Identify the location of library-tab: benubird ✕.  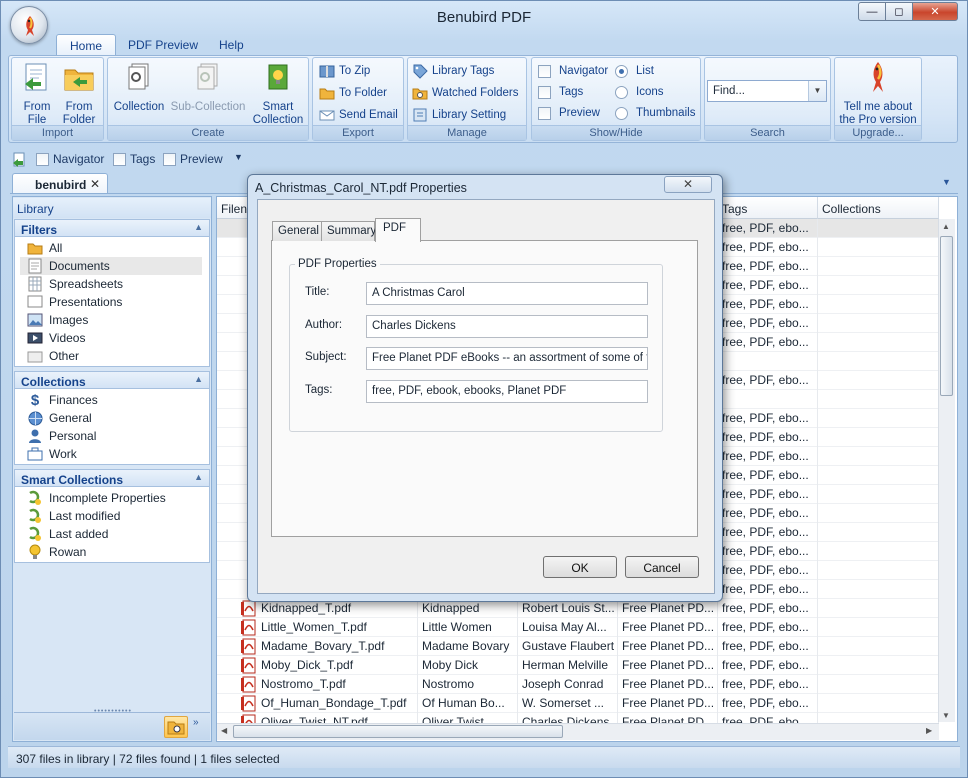
(60, 183).